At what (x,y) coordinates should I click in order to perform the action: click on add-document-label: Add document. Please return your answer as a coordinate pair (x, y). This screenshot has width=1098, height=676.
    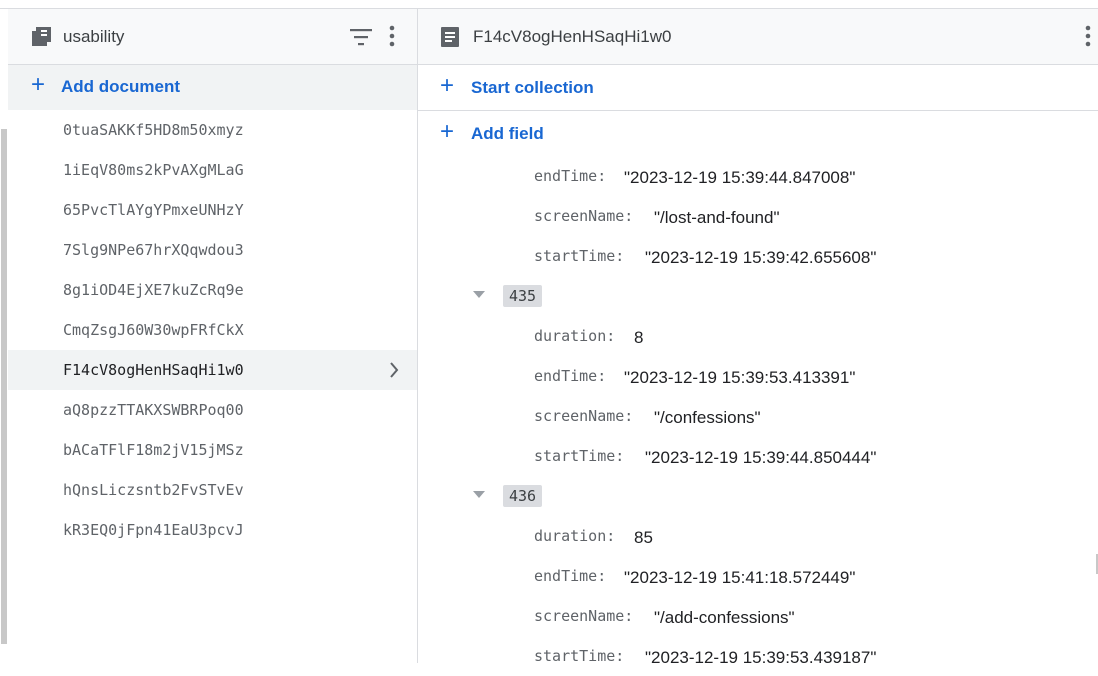
    Looking at the image, I should click on (120, 86).